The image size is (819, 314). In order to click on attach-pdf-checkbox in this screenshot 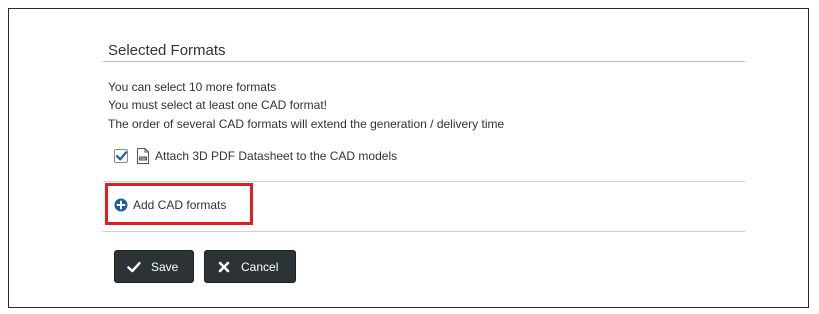, I will do `click(121, 156)`.